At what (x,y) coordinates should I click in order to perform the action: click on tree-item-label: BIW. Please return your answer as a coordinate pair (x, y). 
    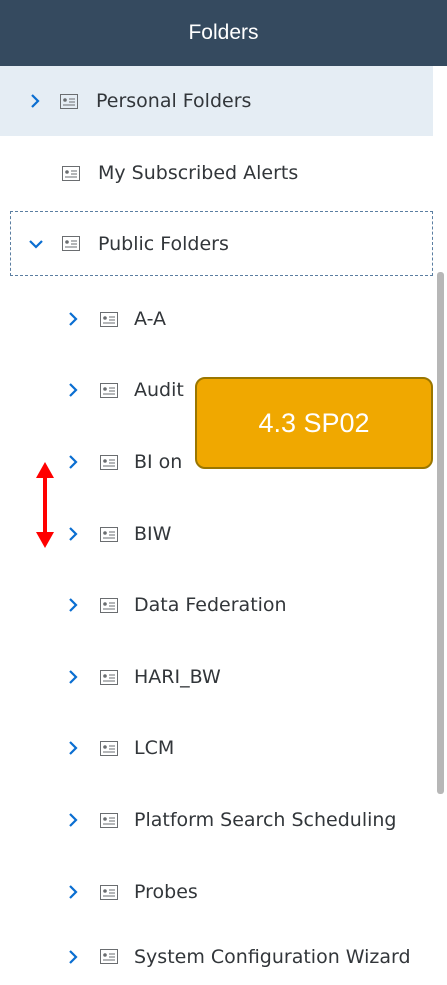
    Looking at the image, I should click on (153, 534).